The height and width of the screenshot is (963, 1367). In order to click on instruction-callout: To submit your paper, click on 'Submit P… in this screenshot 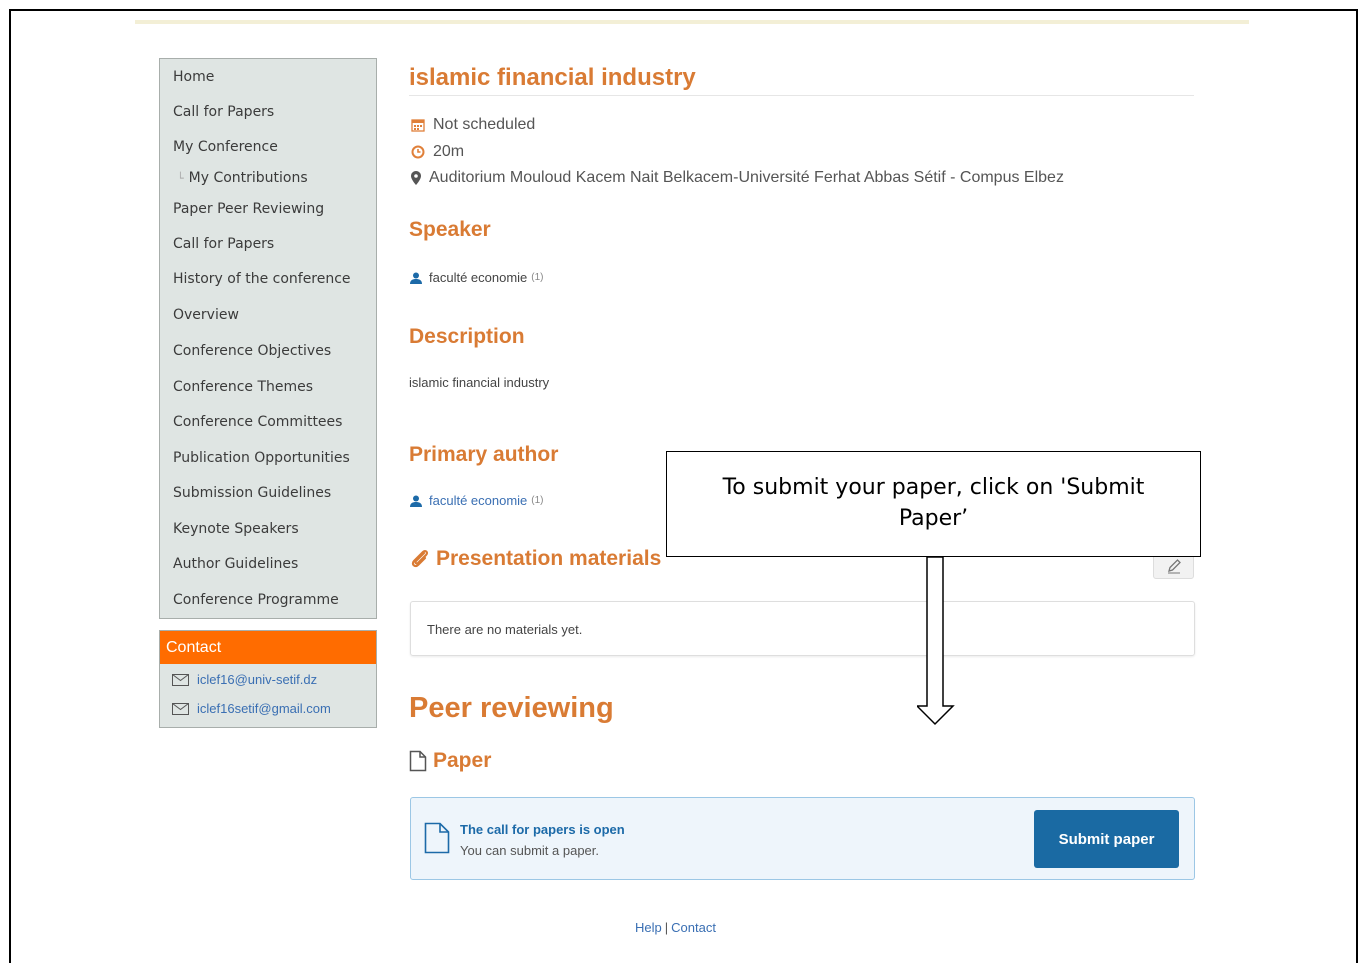, I will do `click(933, 504)`.